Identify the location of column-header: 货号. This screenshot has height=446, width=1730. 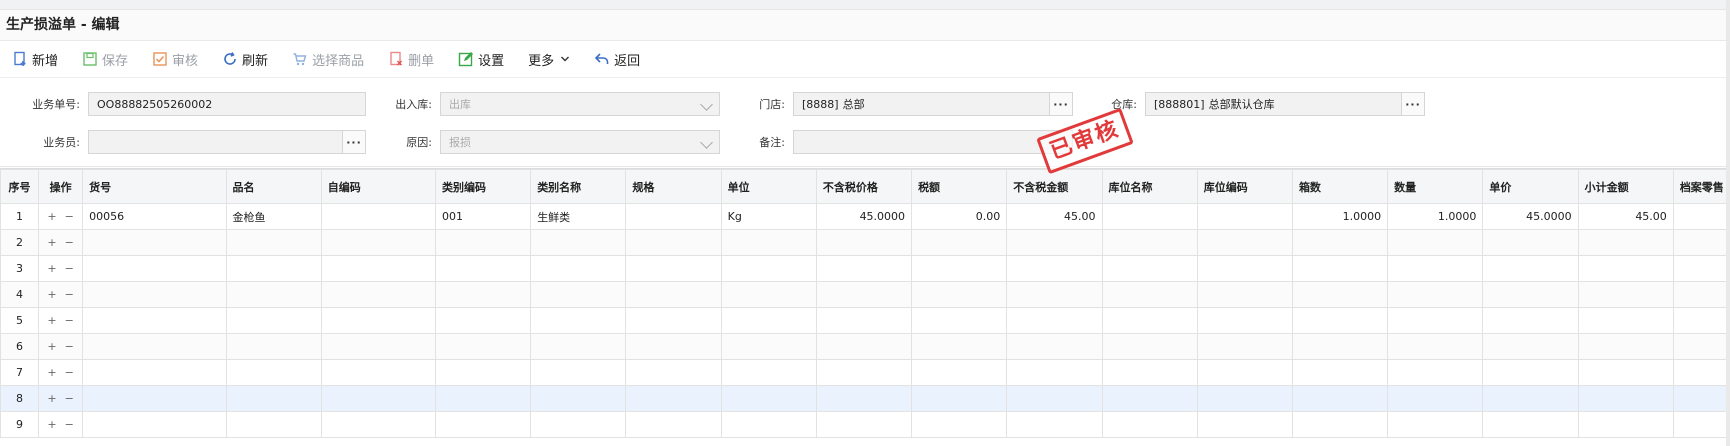
(154, 186).